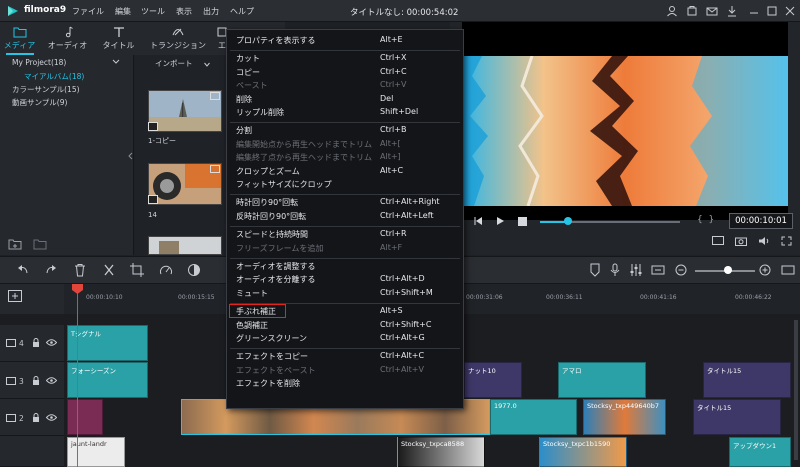  What do you see at coordinates (441, 452) in the screenshot?
I see `clip-video: Stocksy_txpca8588` at bounding box center [441, 452].